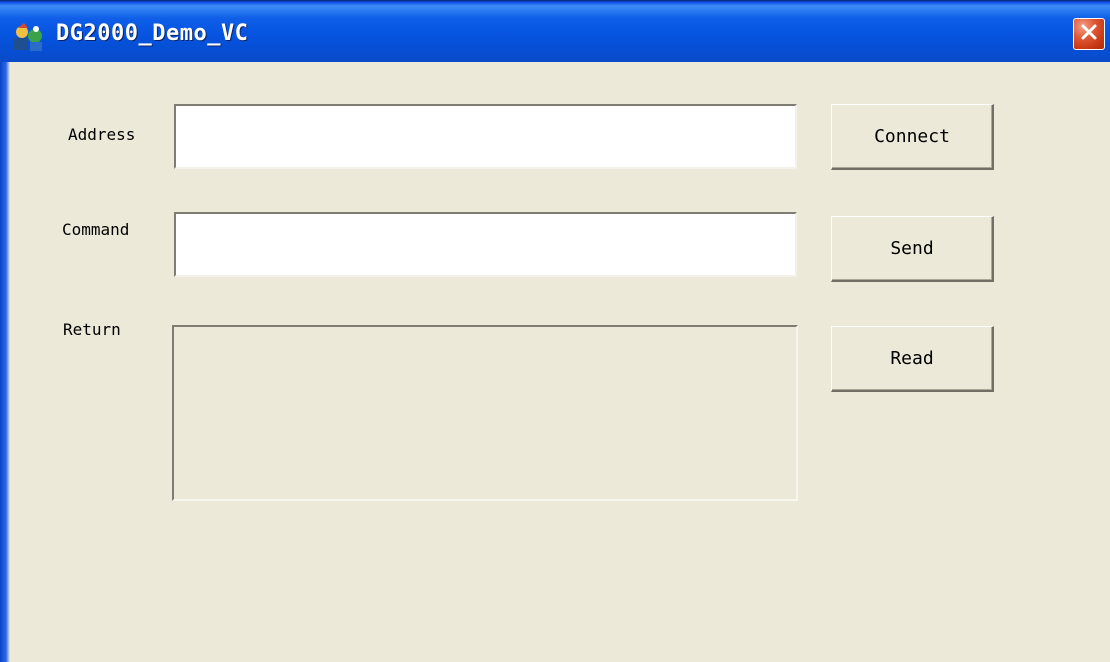 The width and height of the screenshot is (1110, 662). I want to click on command-input, so click(485, 244).